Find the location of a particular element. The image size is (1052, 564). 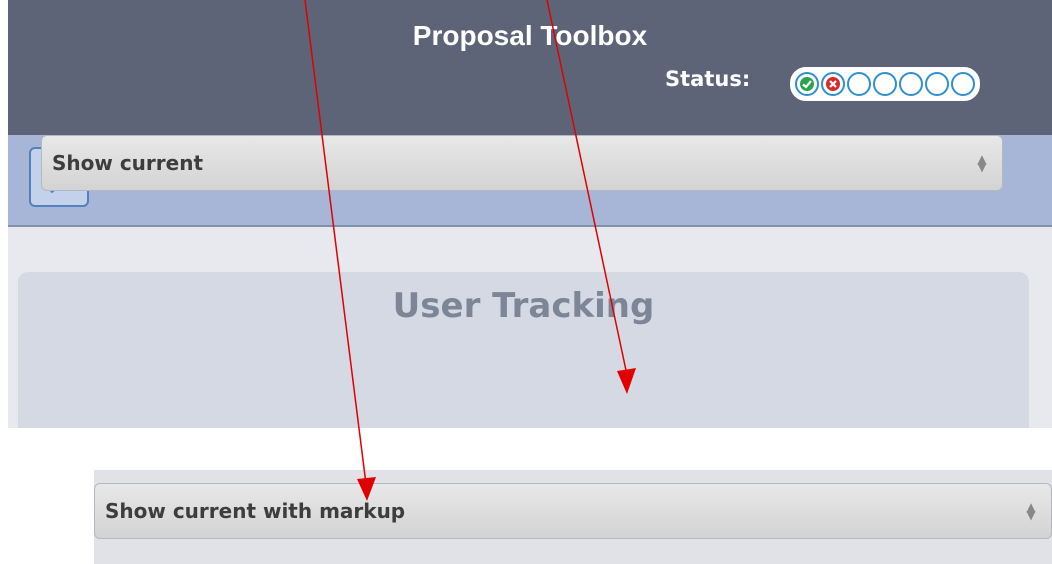

status-step-done-icon is located at coordinates (807, 84).